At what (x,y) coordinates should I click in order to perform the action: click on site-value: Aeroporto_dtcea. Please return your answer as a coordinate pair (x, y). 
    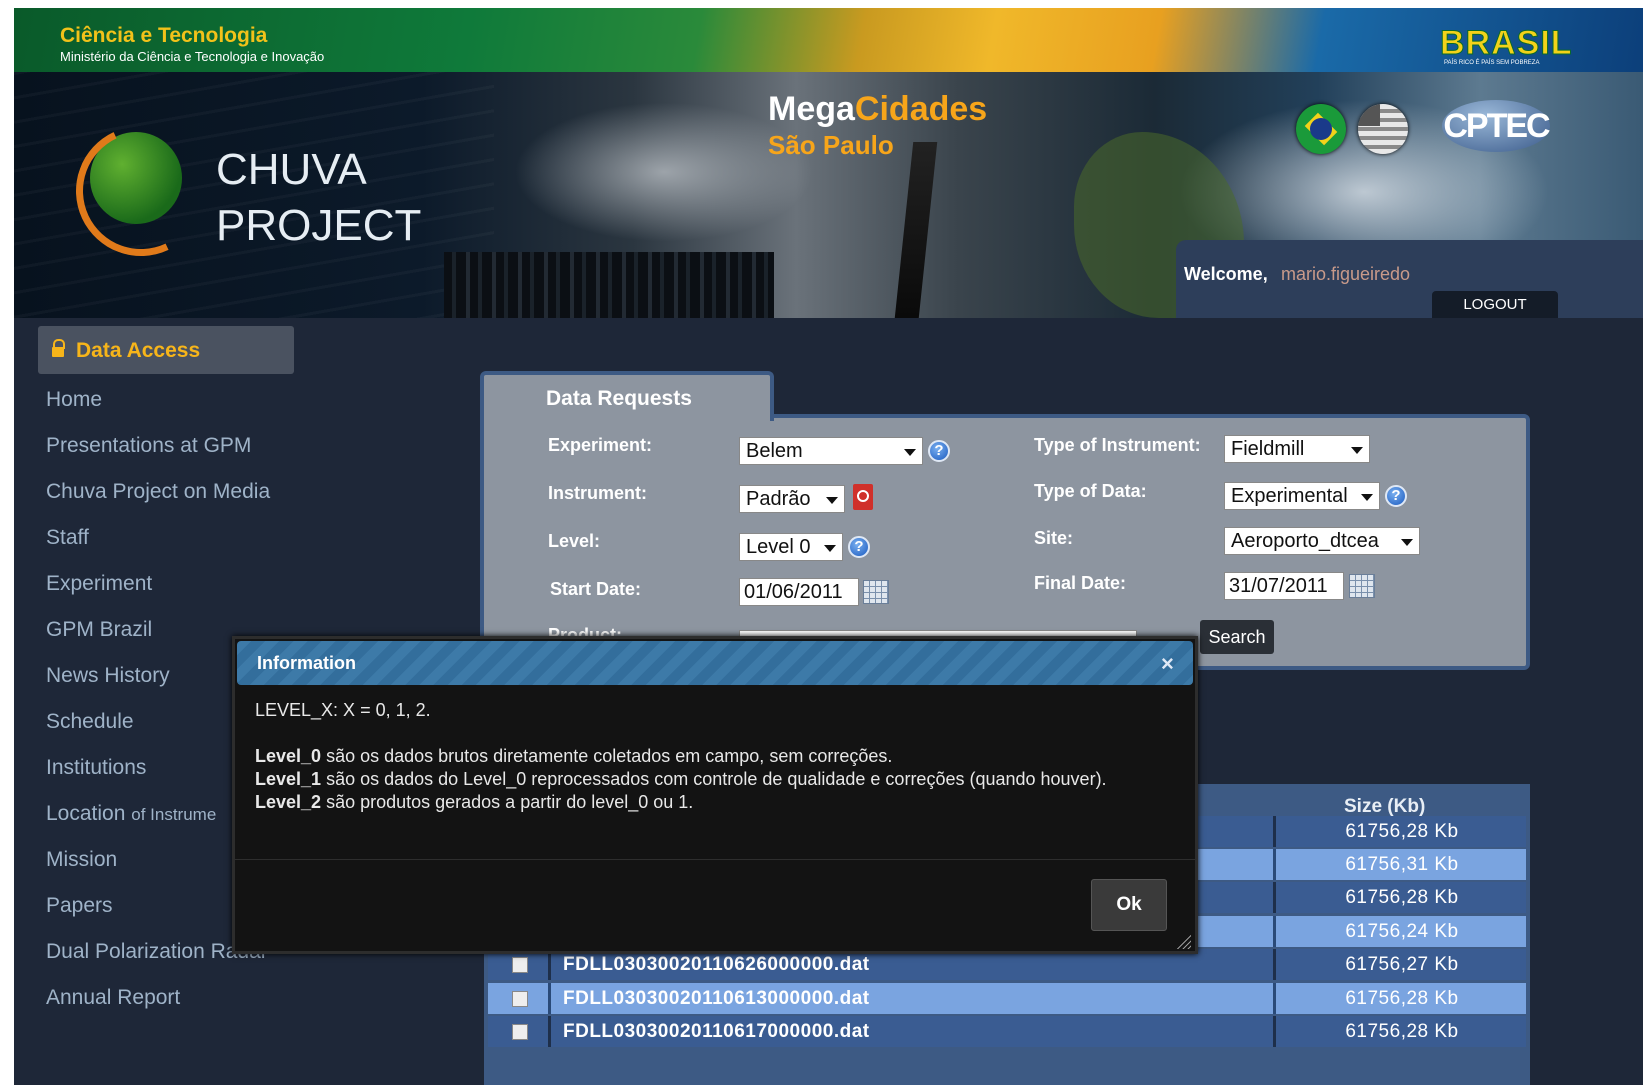
    Looking at the image, I should click on (1305, 541).